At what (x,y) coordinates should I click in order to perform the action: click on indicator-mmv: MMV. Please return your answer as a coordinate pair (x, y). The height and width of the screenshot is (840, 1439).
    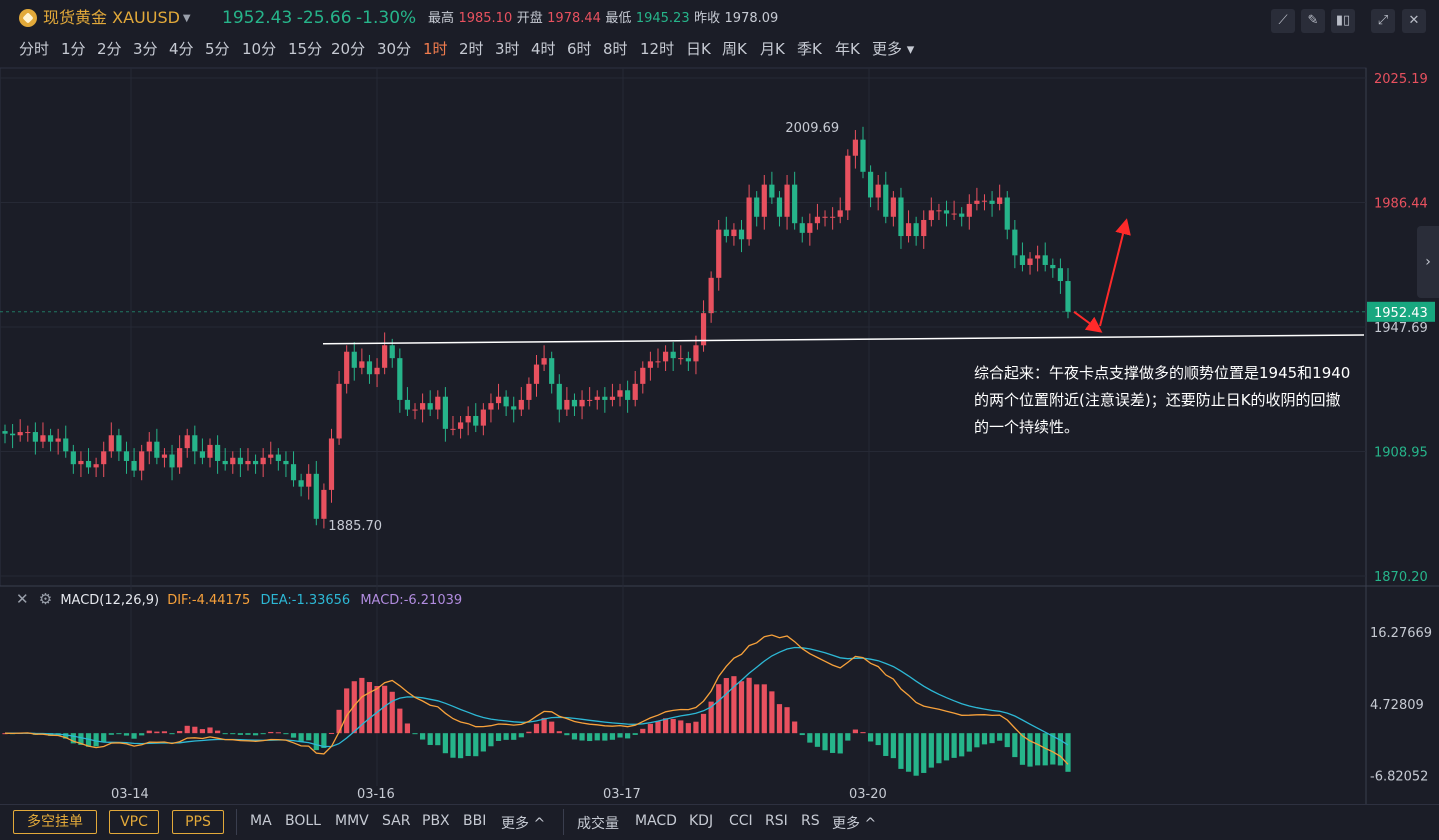
    Looking at the image, I should click on (352, 821).